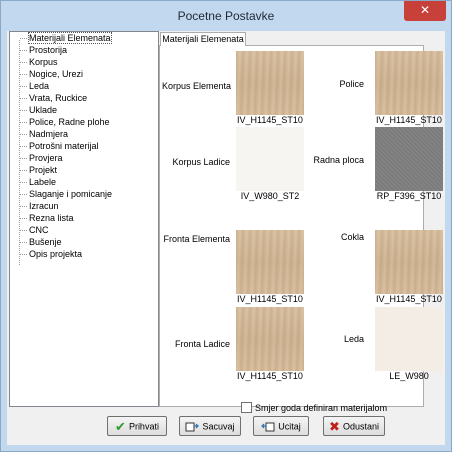 This screenshot has height=452, width=452. I want to click on leda-label: Leda, so click(353, 339).